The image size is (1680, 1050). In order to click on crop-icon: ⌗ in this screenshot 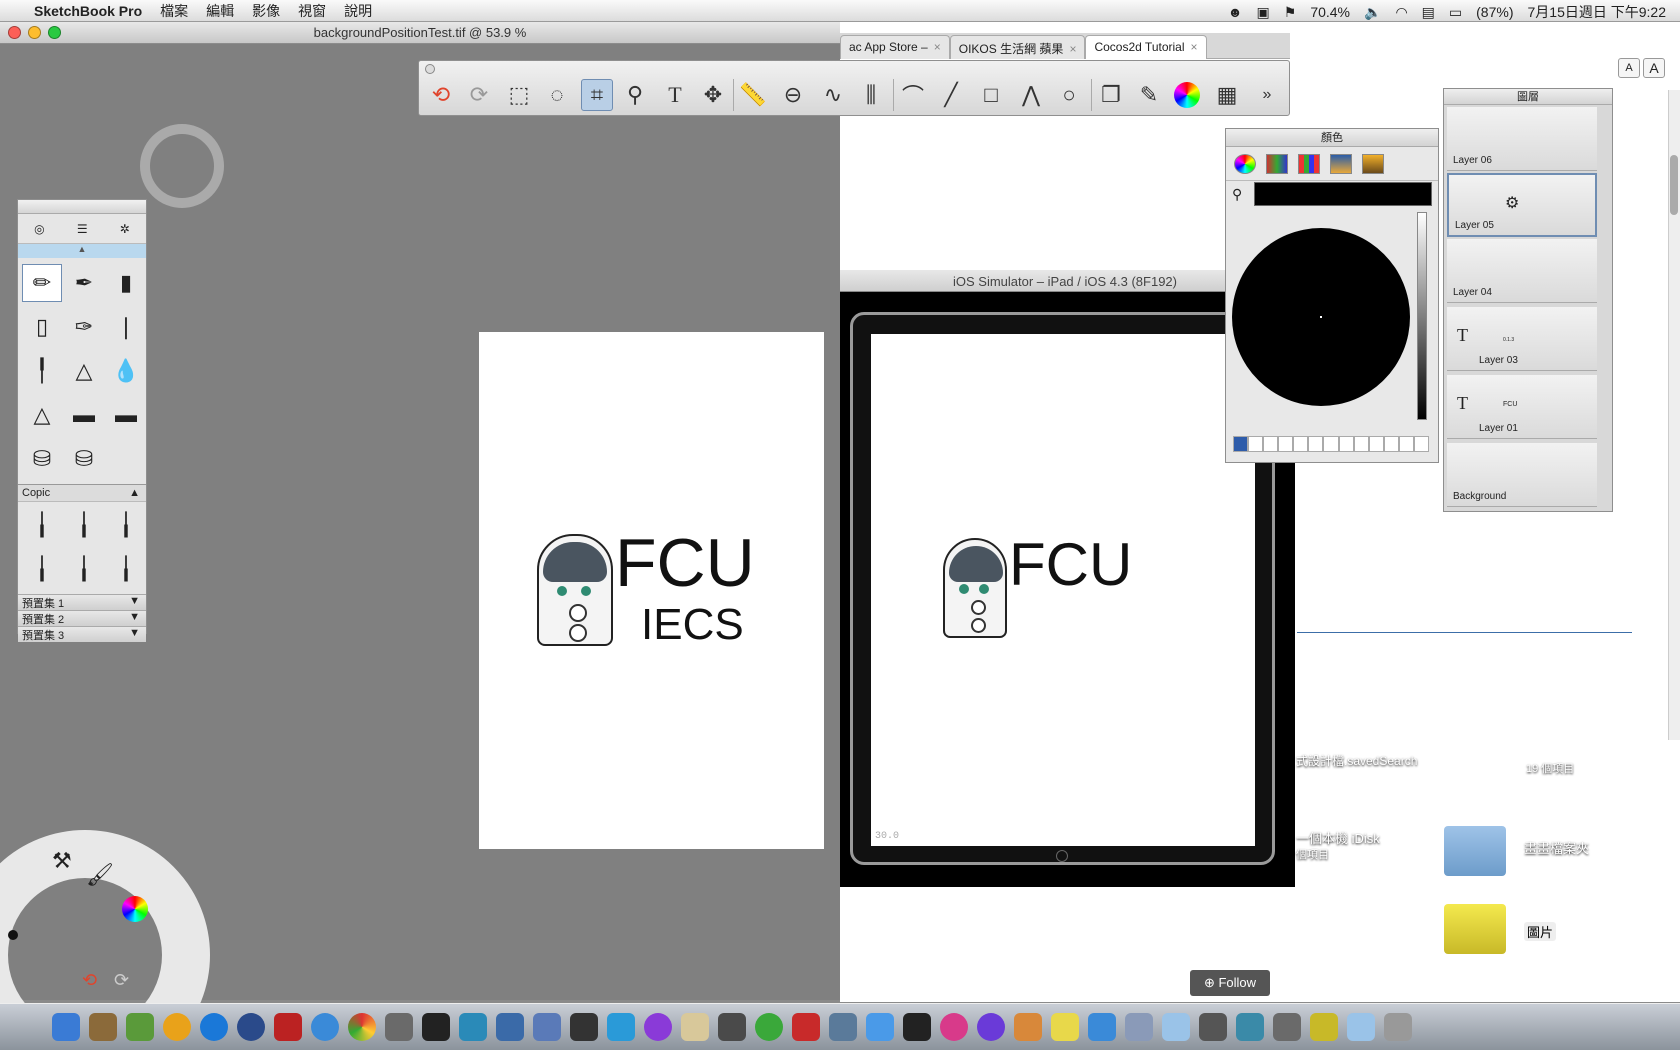, I will do `click(597, 95)`.